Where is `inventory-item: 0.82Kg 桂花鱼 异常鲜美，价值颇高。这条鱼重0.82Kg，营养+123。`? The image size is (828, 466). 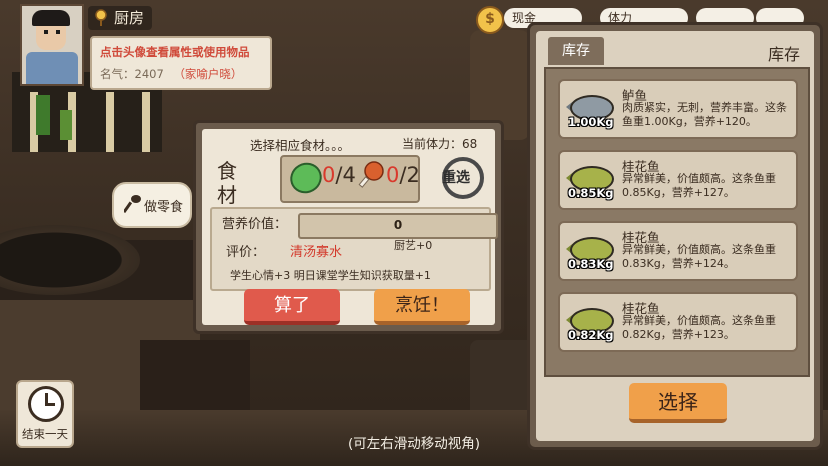 inventory-item: 0.82Kg 桂花鱼 异常鲜美，价值颇高。这条鱼重0.82Kg，营养+123。 is located at coordinates (678, 322).